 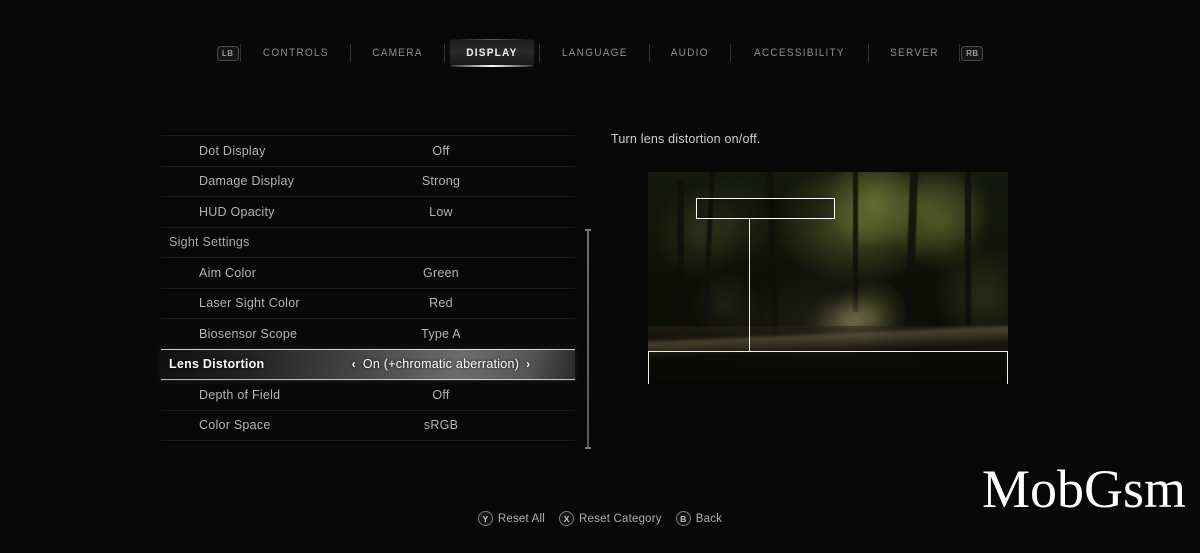 I want to click on list-scrollbar, so click(x=588, y=339).